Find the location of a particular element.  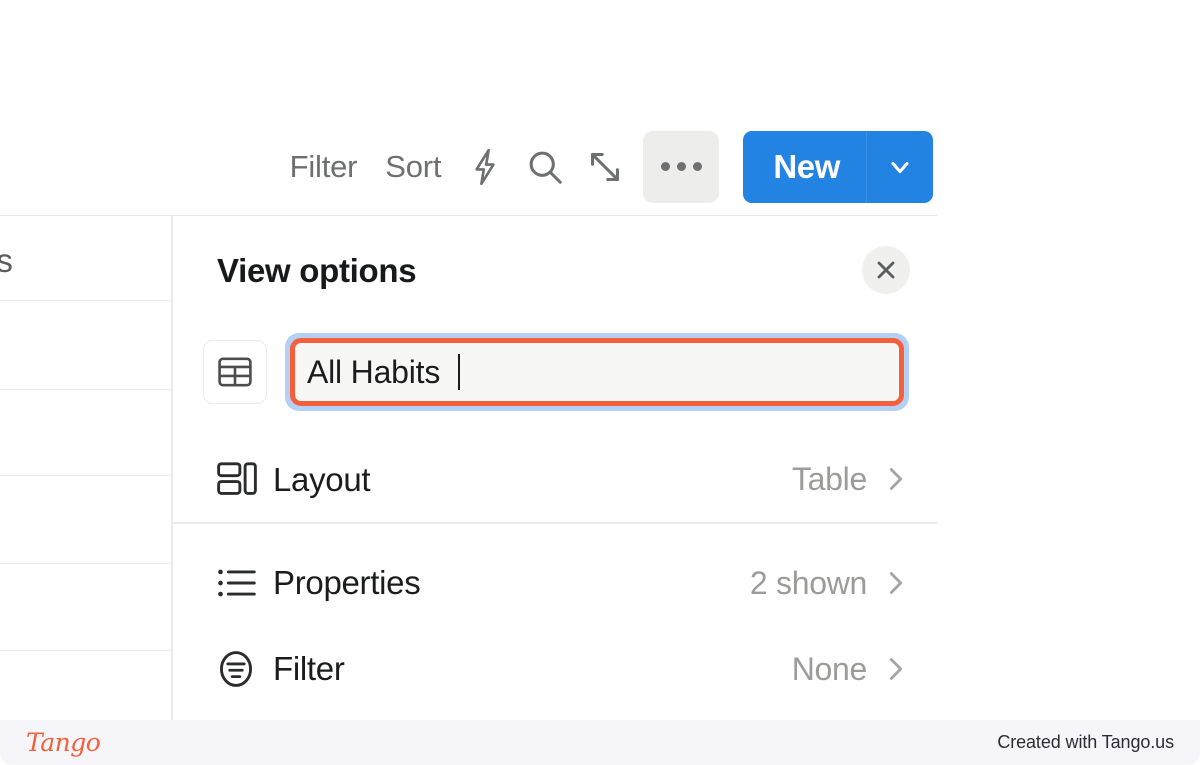

new-button-group: New is located at coordinates (838, 166).